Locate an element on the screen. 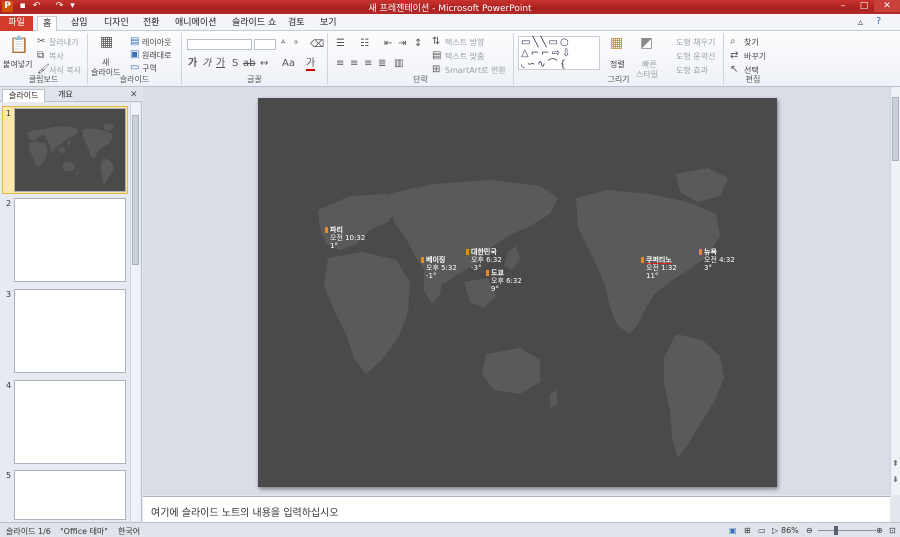  next-slide-icon: ⇟ is located at coordinates (895, 480).